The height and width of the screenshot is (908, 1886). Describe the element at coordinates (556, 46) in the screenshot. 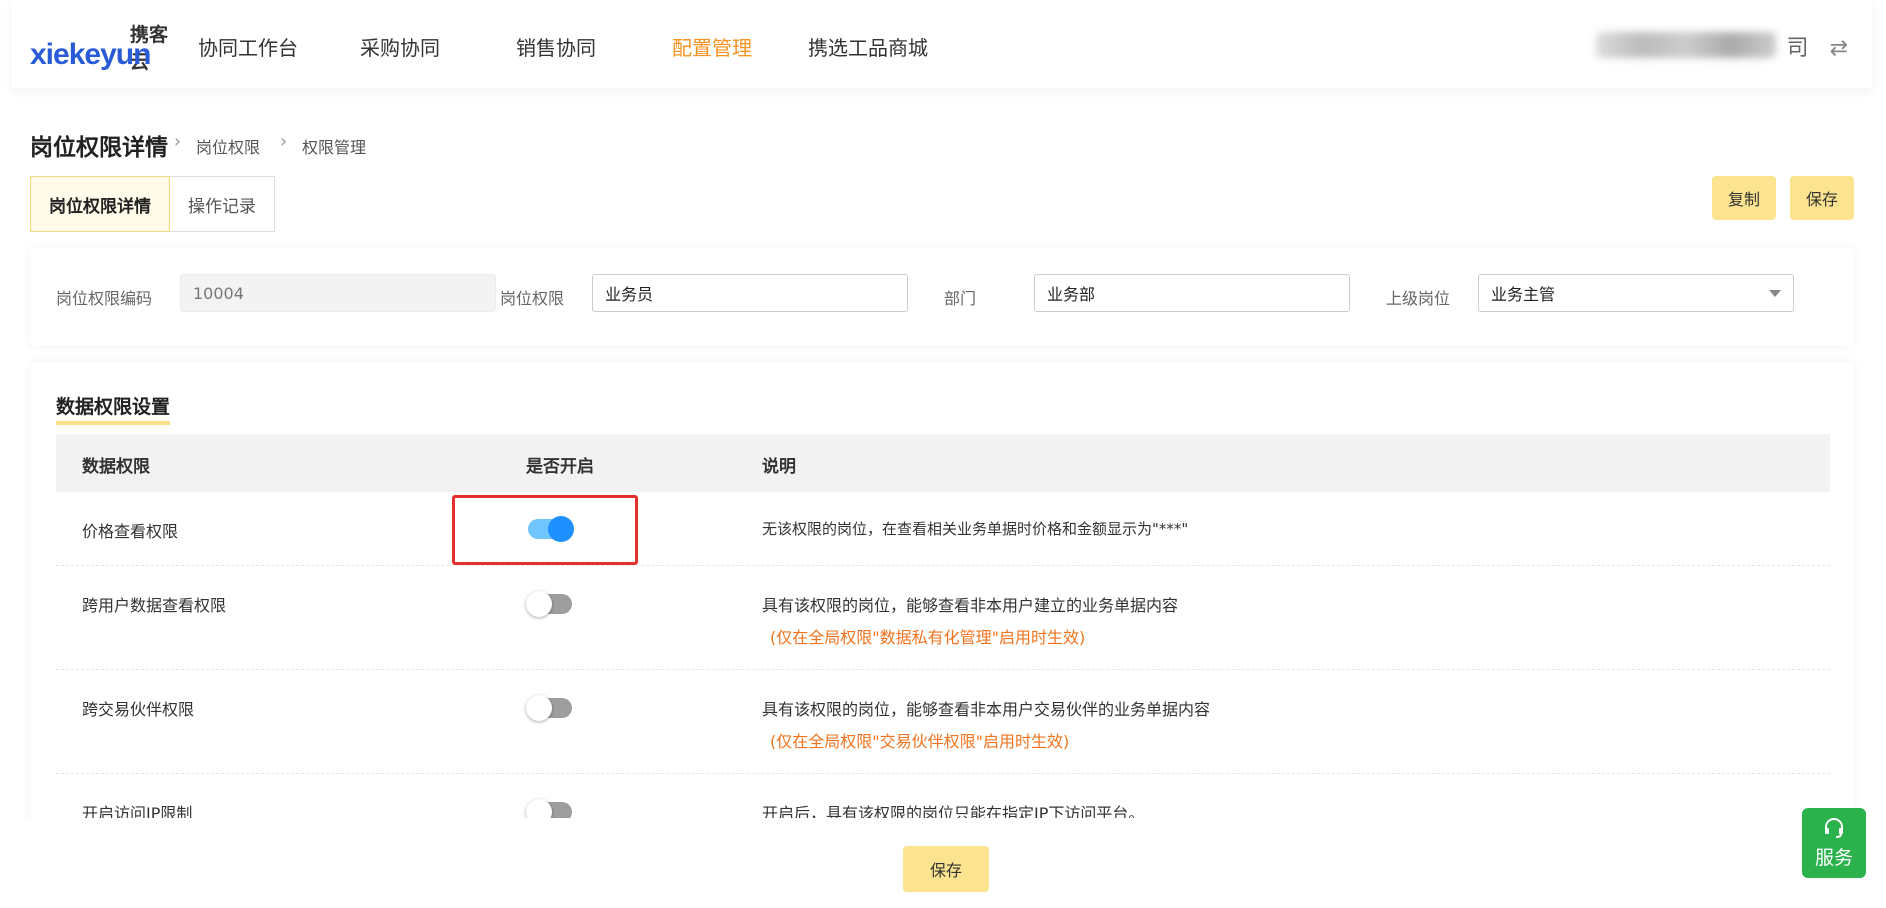

I see `nav-sales: 销售协同` at that location.